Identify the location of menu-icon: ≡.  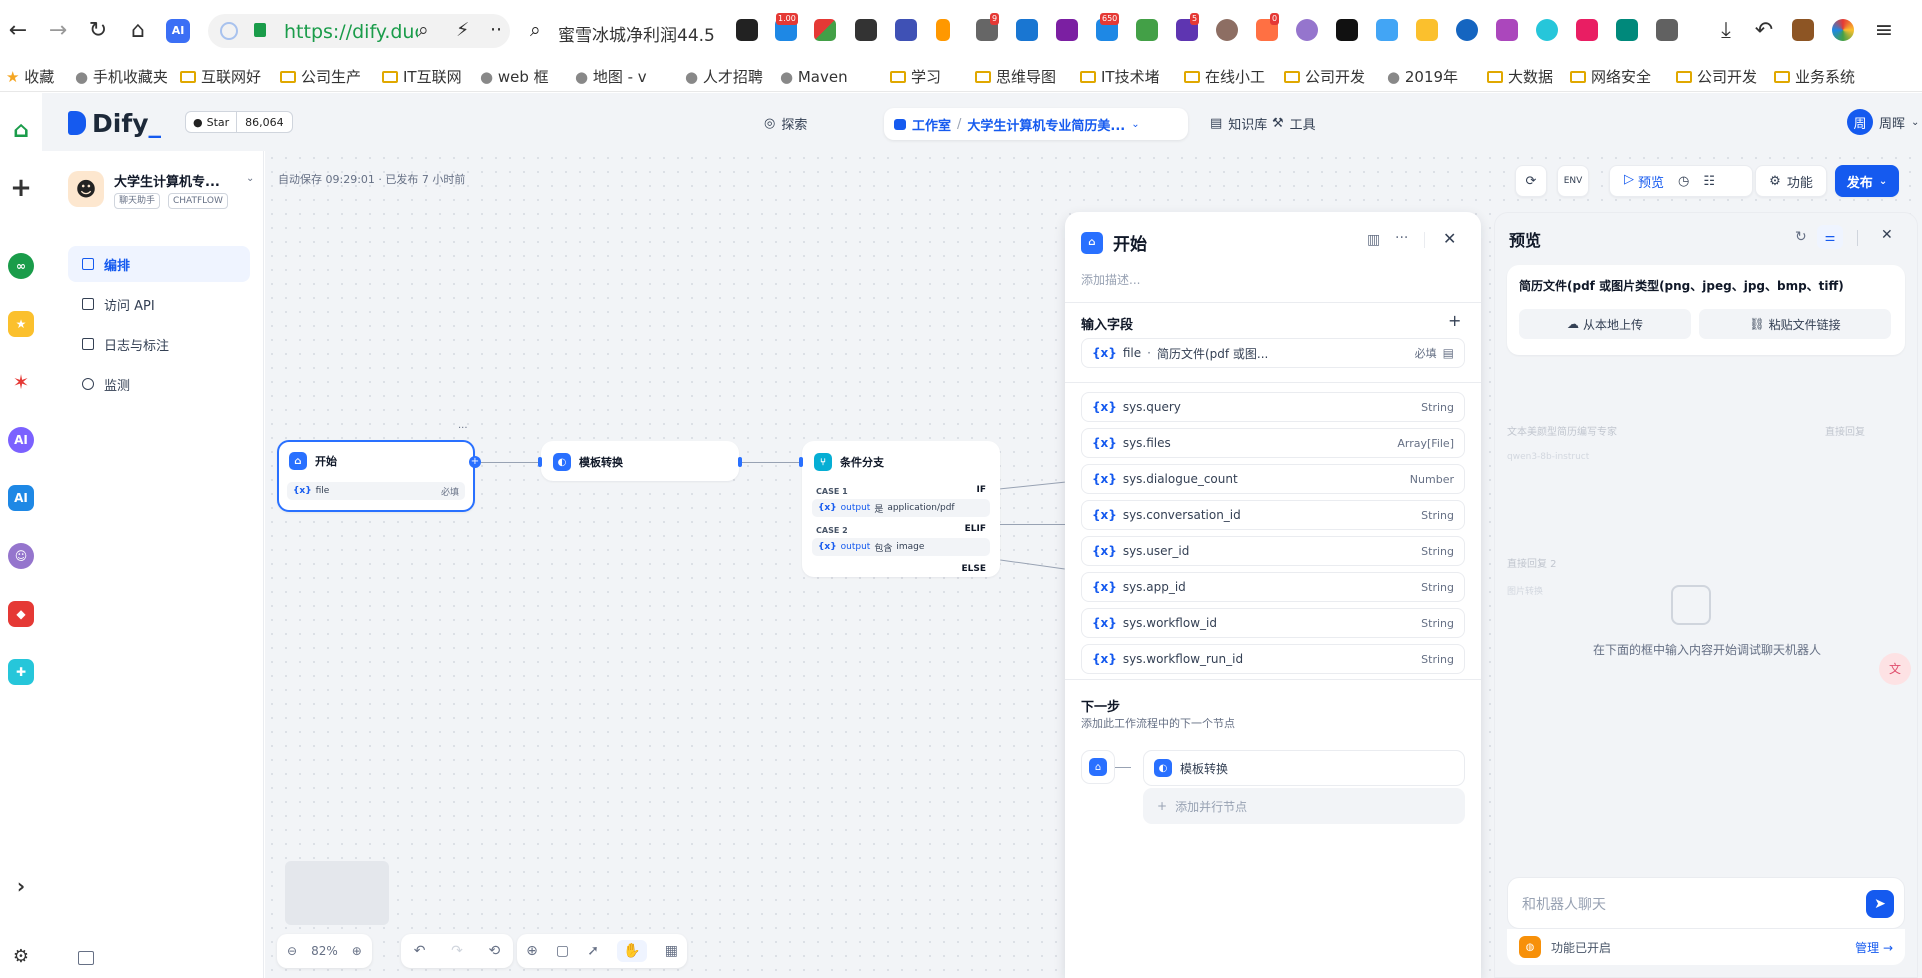
(1884, 31).